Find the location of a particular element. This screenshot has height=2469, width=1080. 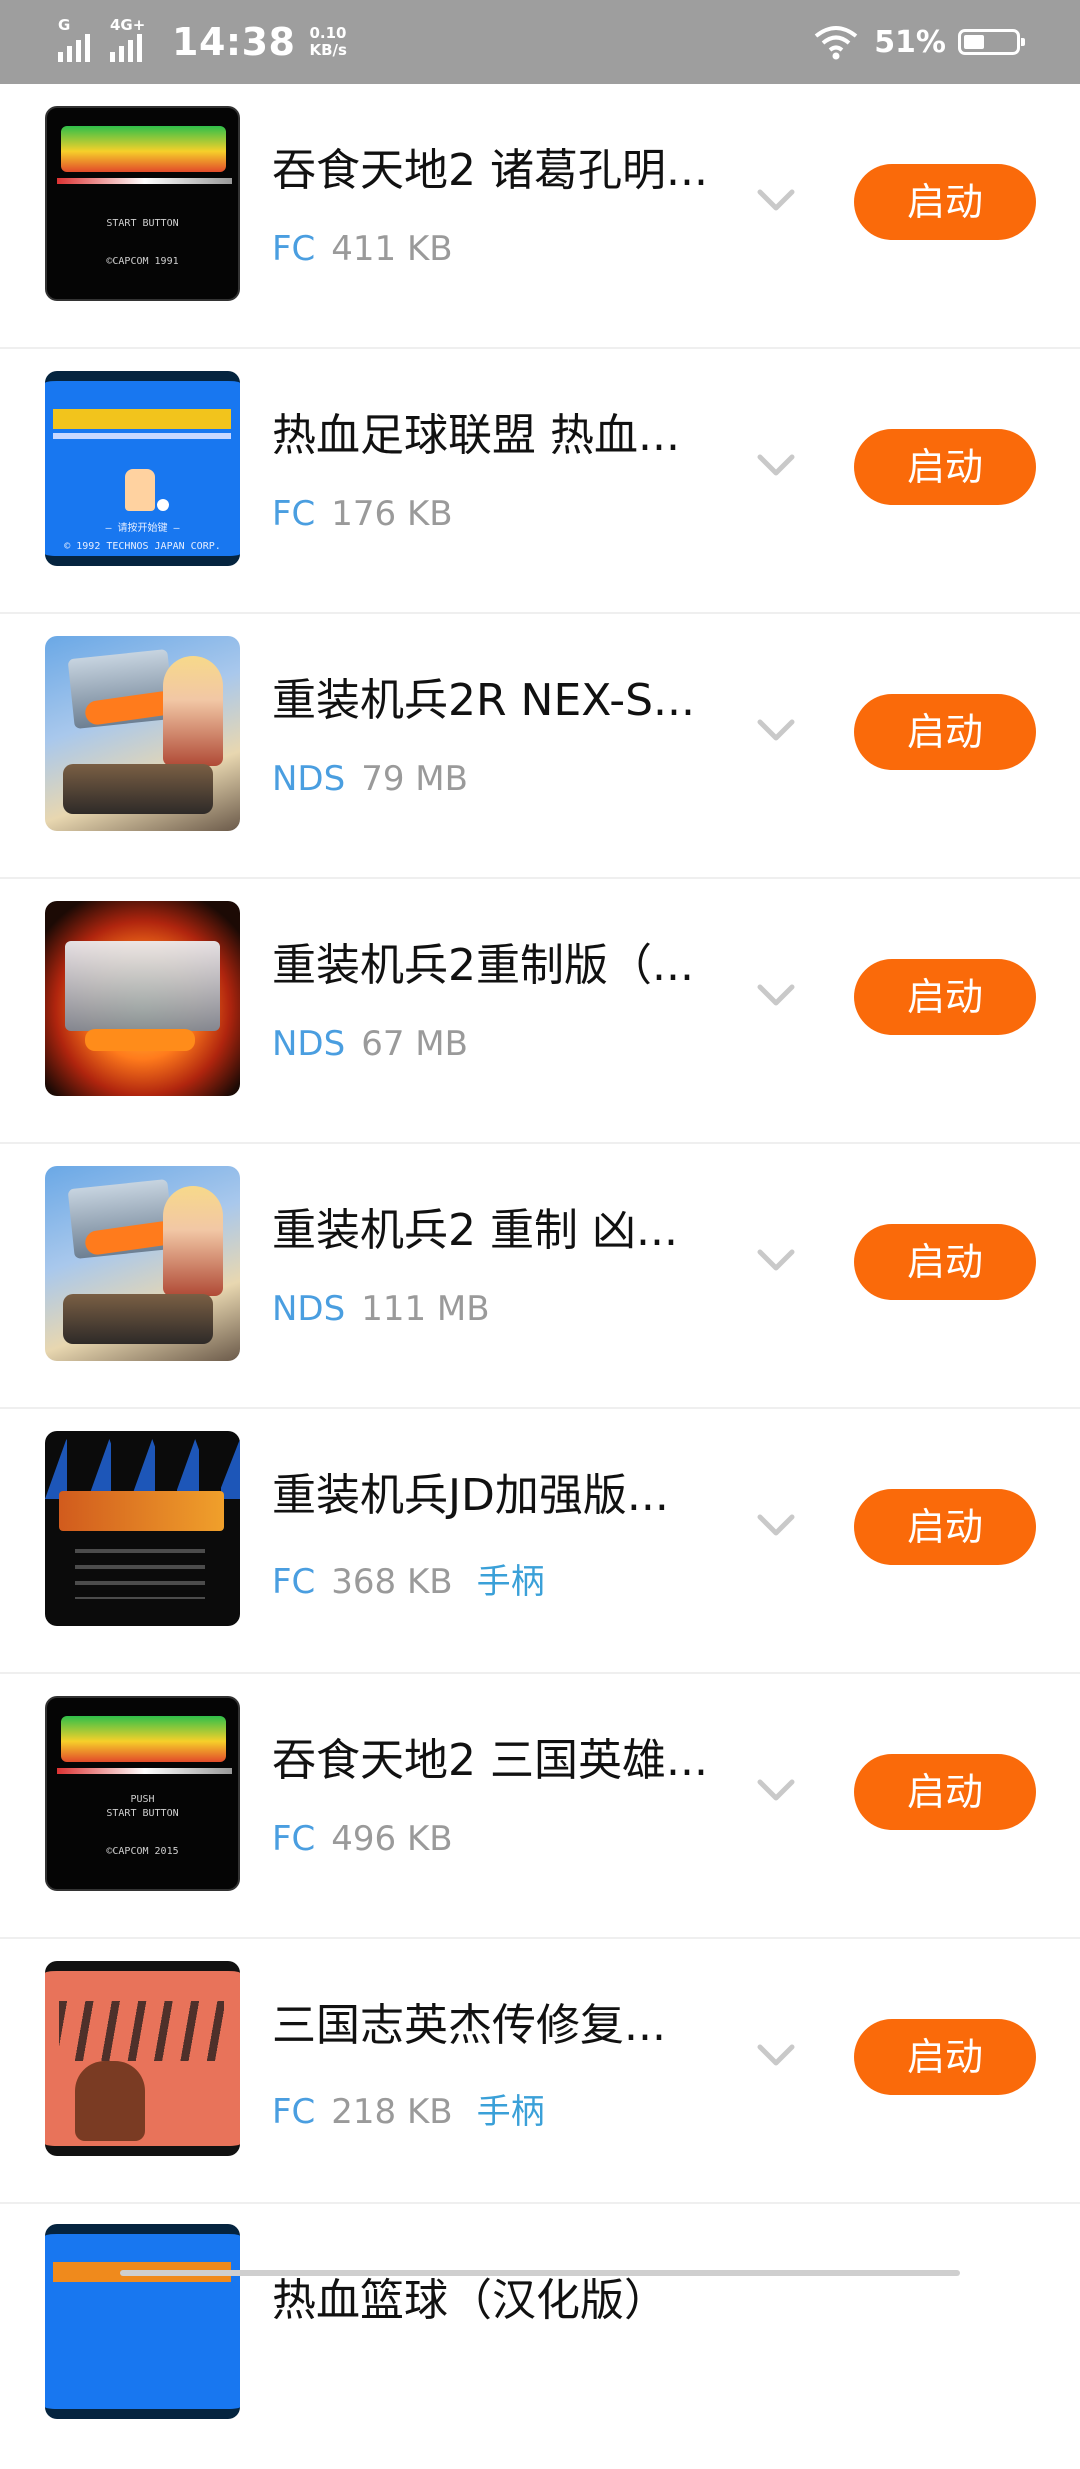

network-speed-value: 0.10 is located at coordinates (328, 33).